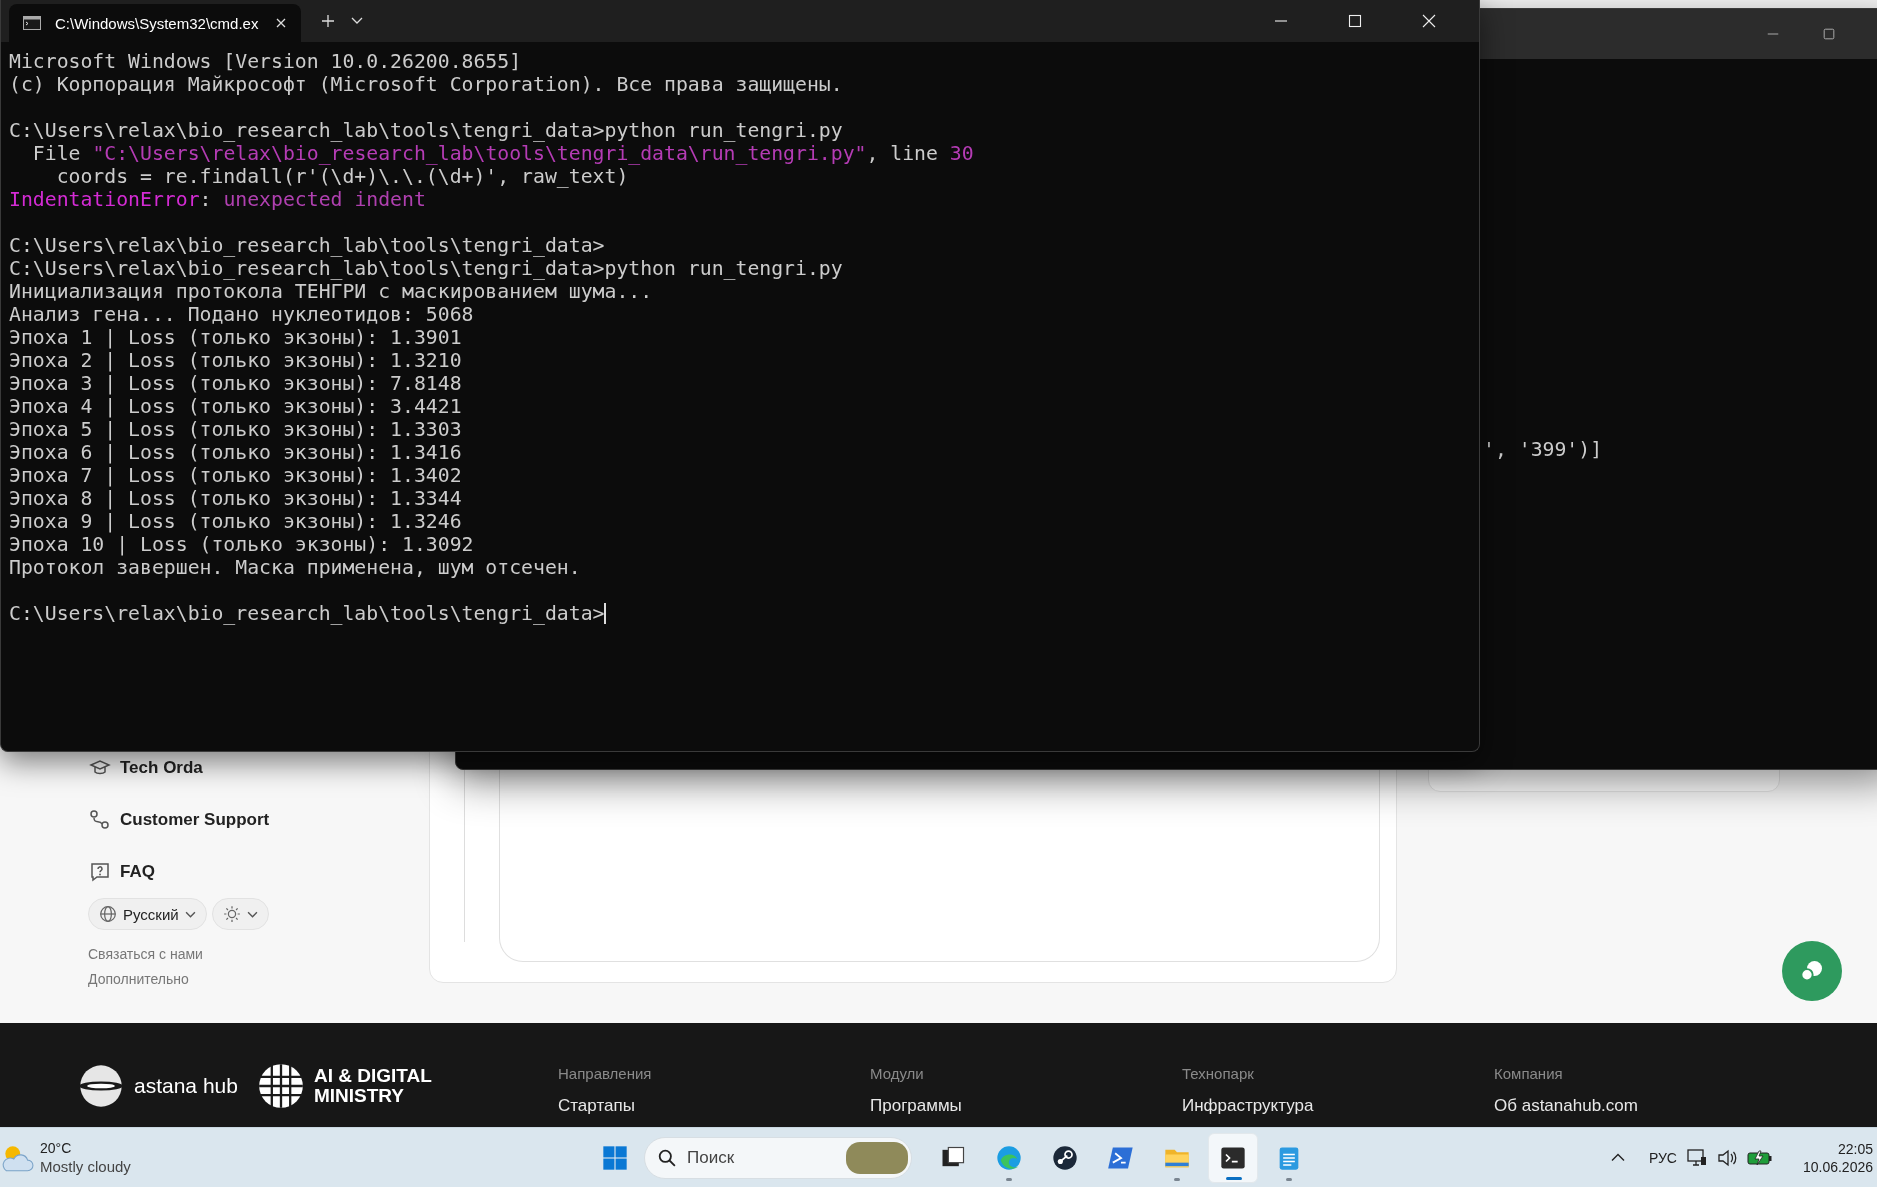  Describe the element at coordinates (235, 383) in the screenshot. I see `terminal-output-line: Эпоха 3 | Loss (только экзоны): 7.8148` at that location.